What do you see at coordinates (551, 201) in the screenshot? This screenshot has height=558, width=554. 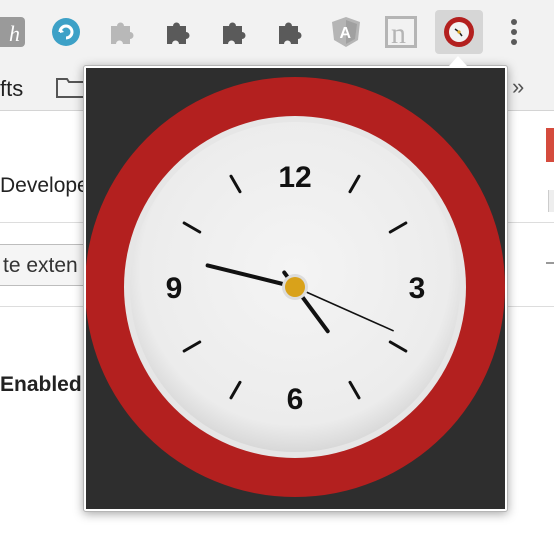 I see `page-scroll-element` at bounding box center [551, 201].